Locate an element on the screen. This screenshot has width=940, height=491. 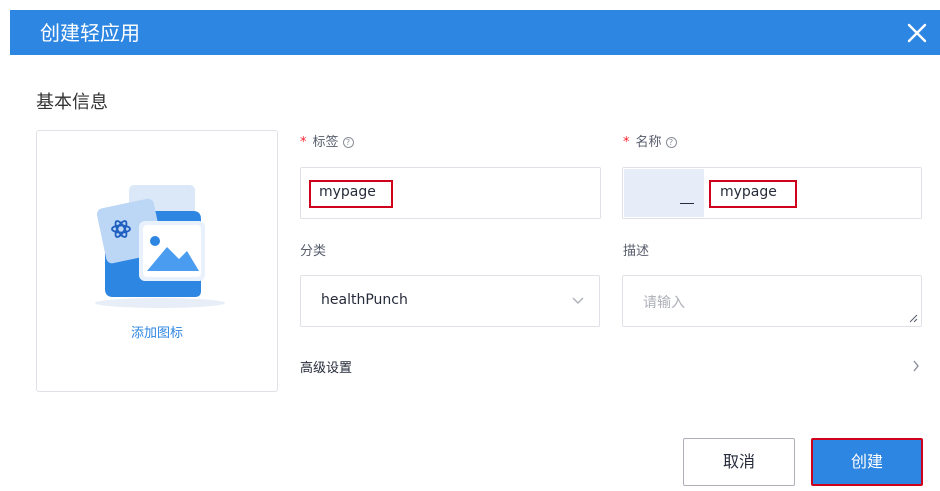
advanced-settings-row: 高级设置 is located at coordinates (611, 366).